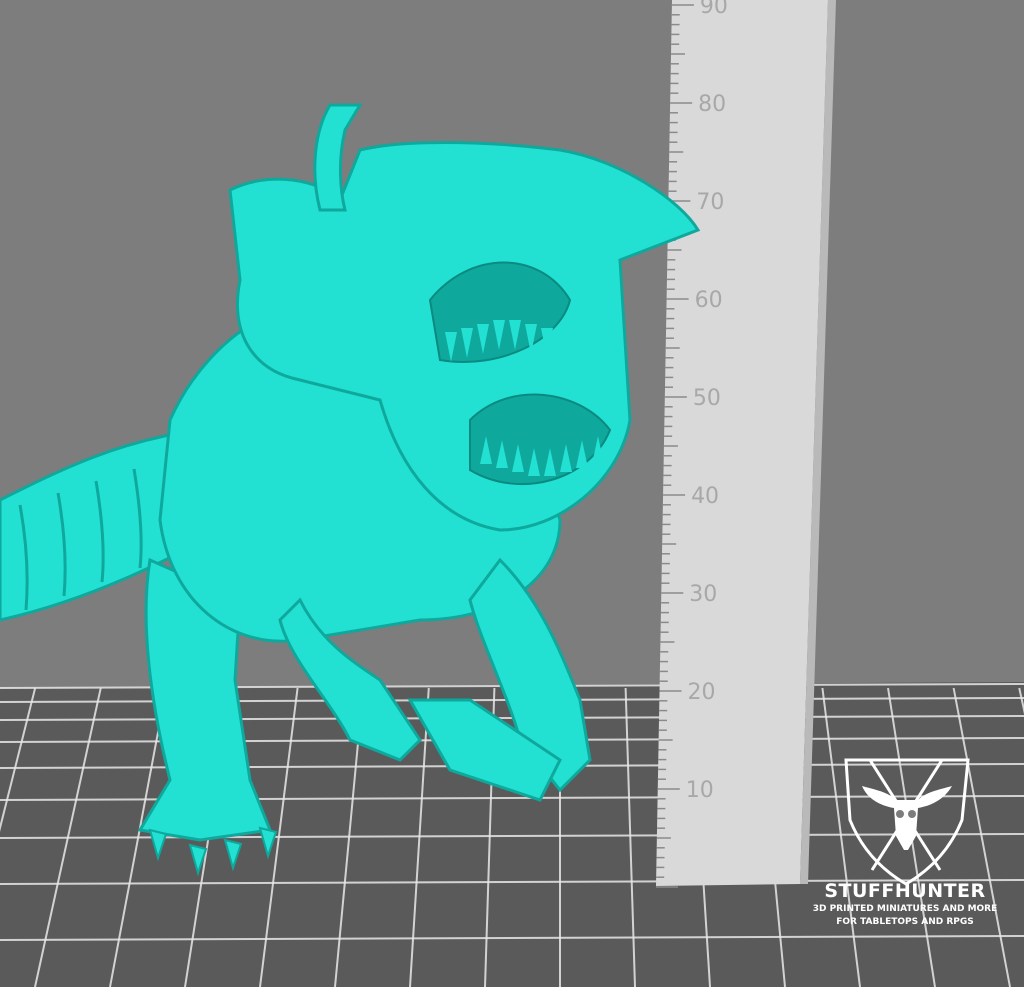 Image resolution: width=1024 pixels, height=987 pixels. Describe the element at coordinates (710, 202) in the screenshot. I see `ruler-label: 70` at that location.